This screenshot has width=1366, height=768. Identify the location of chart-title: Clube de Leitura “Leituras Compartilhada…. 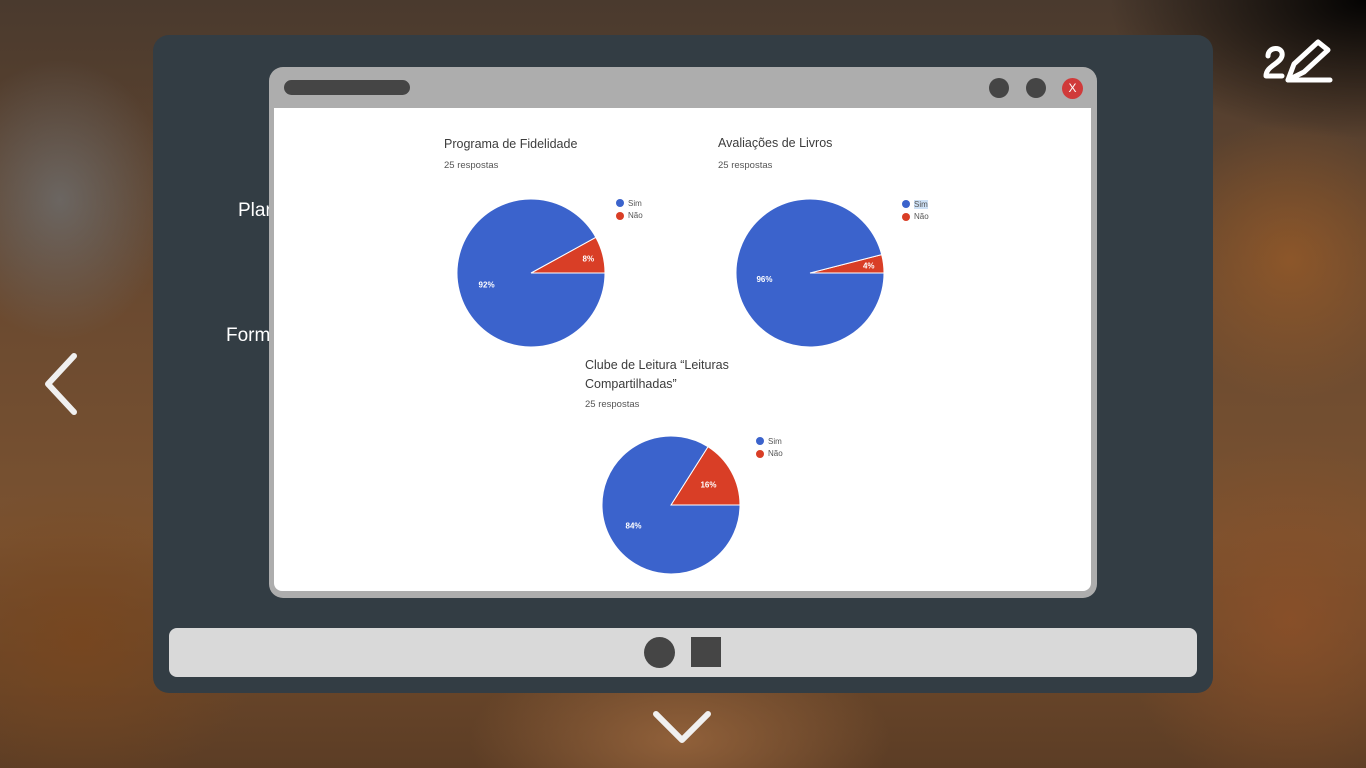
(657, 375).